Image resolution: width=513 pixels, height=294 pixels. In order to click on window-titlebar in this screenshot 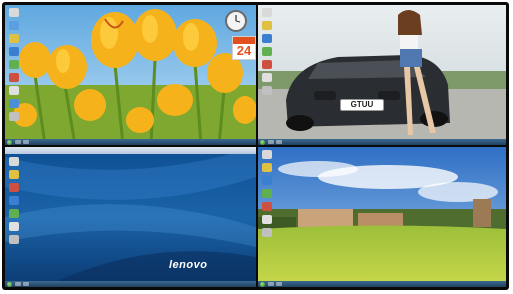, I will do `click(130, 150)`.